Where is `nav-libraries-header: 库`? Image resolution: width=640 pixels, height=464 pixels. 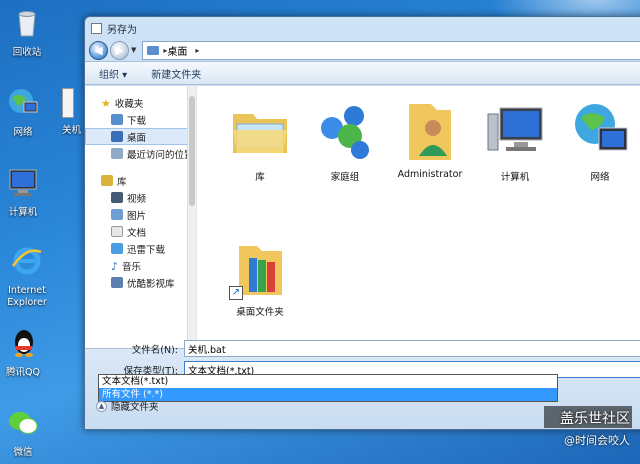 nav-libraries-header: 库 is located at coordinates (140, 180).